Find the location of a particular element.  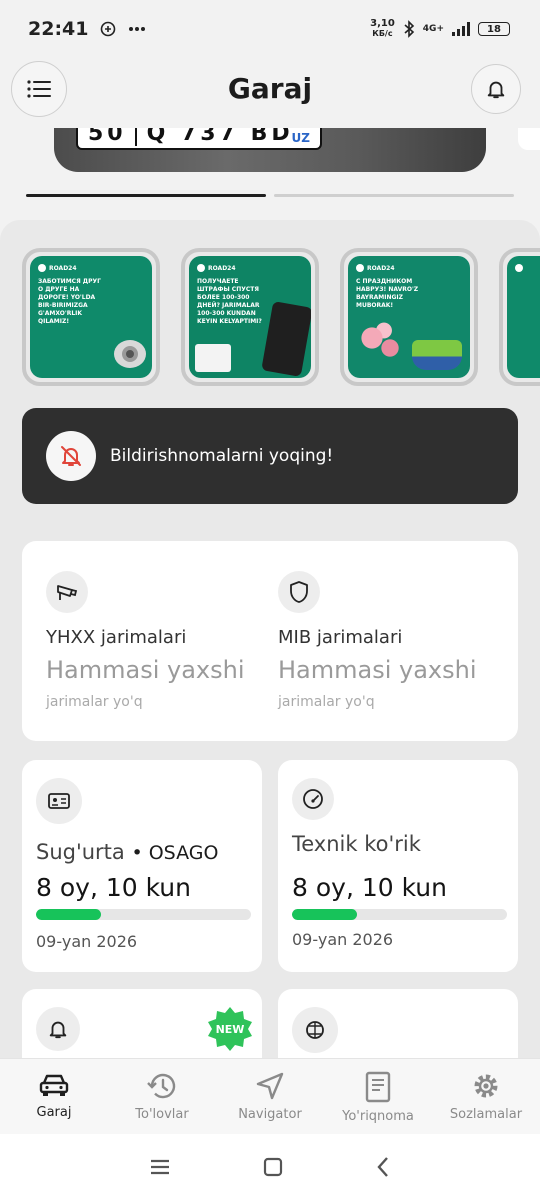

next-car-peek is located at coordinates (529, 139).